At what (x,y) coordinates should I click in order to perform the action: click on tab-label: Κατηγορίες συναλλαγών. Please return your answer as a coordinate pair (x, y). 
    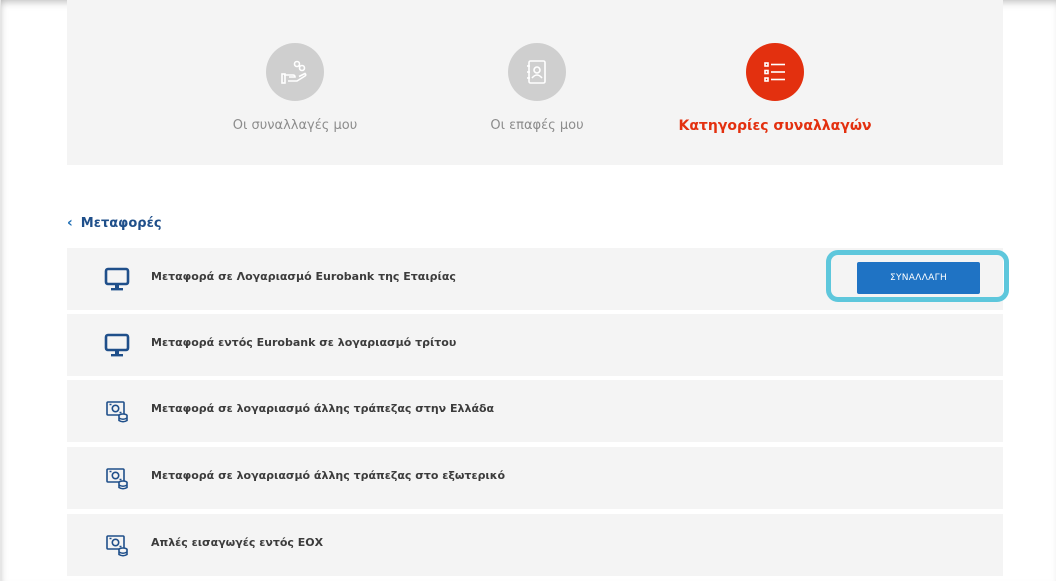
    Looking at the image, I should click on (775, 126).